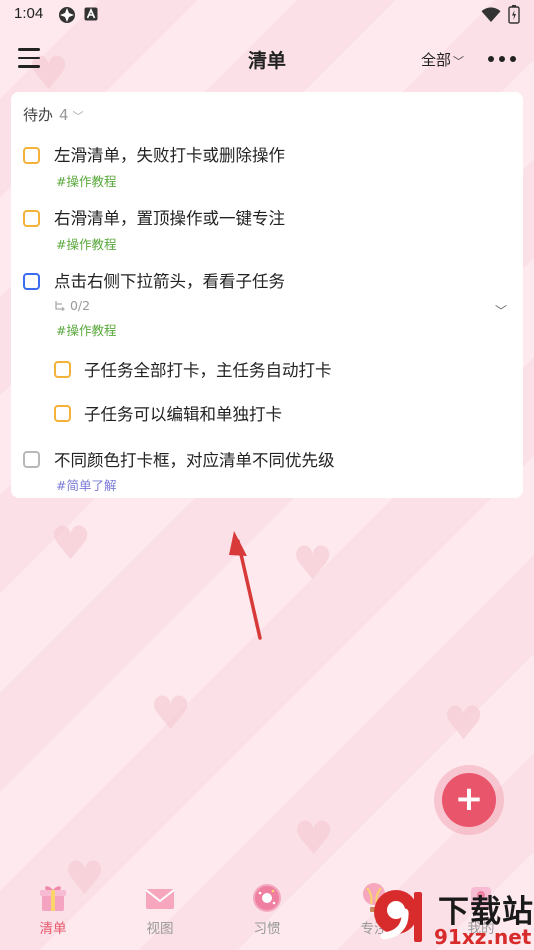 The image size is (534, 950). I want to click on battery-icon, so click(514, 14).